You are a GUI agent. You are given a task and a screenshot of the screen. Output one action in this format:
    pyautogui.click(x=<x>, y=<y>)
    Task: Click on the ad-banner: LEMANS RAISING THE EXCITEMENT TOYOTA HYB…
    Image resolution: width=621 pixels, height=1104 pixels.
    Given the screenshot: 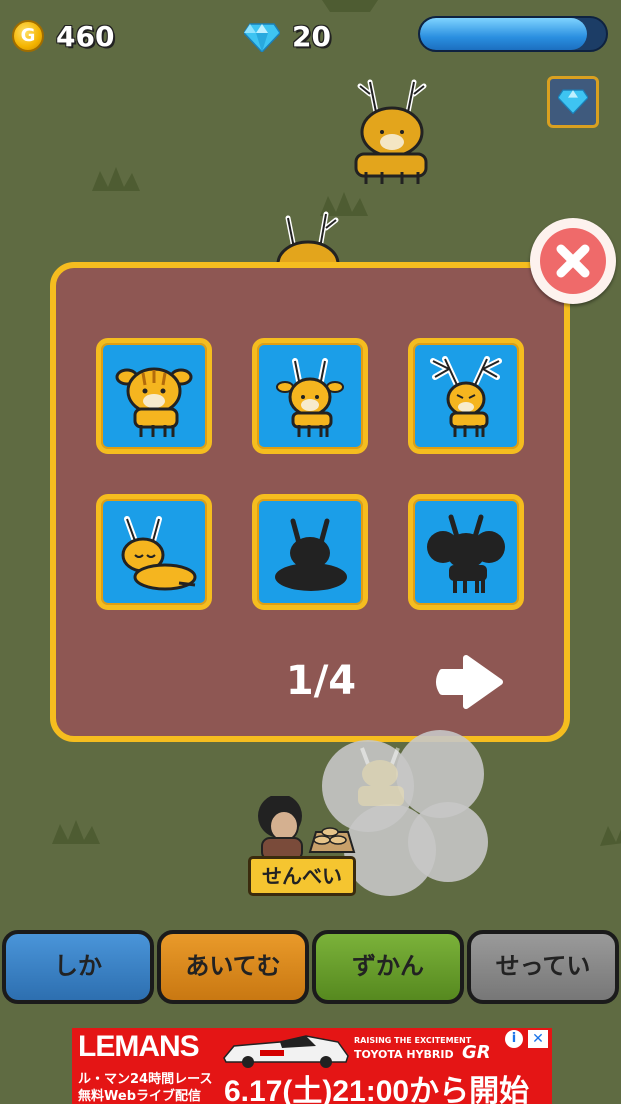 What is the action you would take?
    pyautogui.click(x=312, y=1066)
    